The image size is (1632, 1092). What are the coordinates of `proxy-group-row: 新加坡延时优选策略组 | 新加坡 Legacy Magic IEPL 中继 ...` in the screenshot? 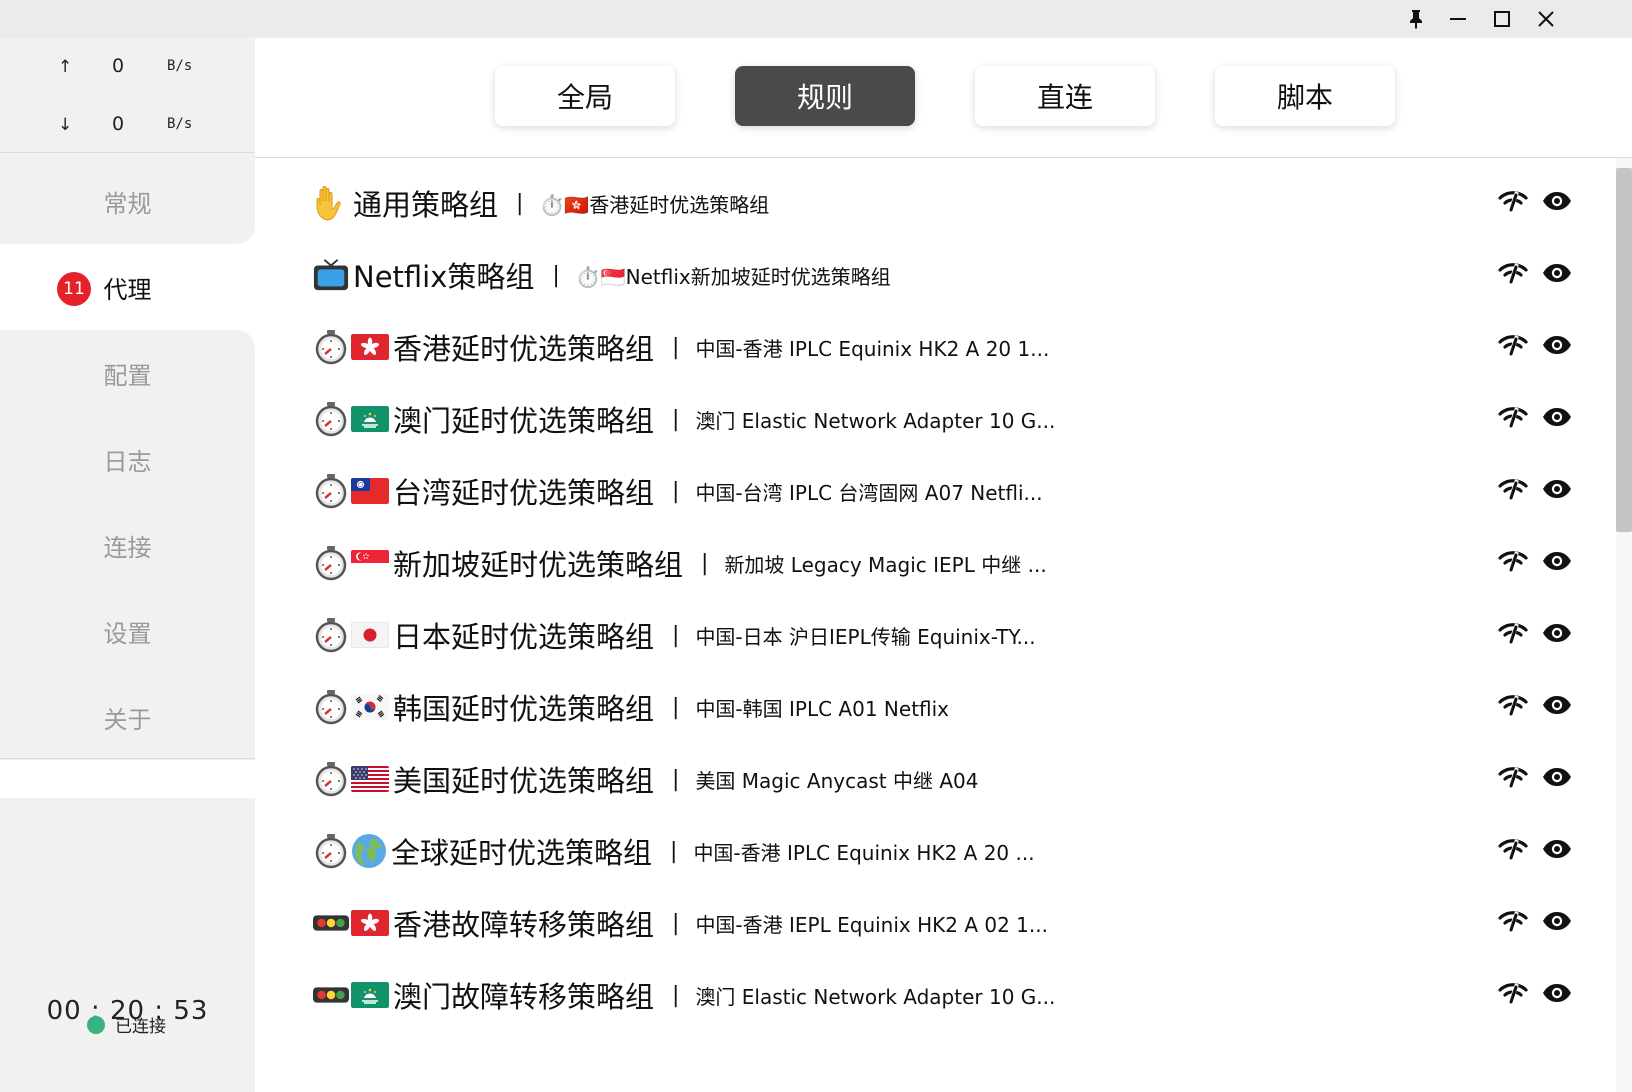 It's located at (943, 563).